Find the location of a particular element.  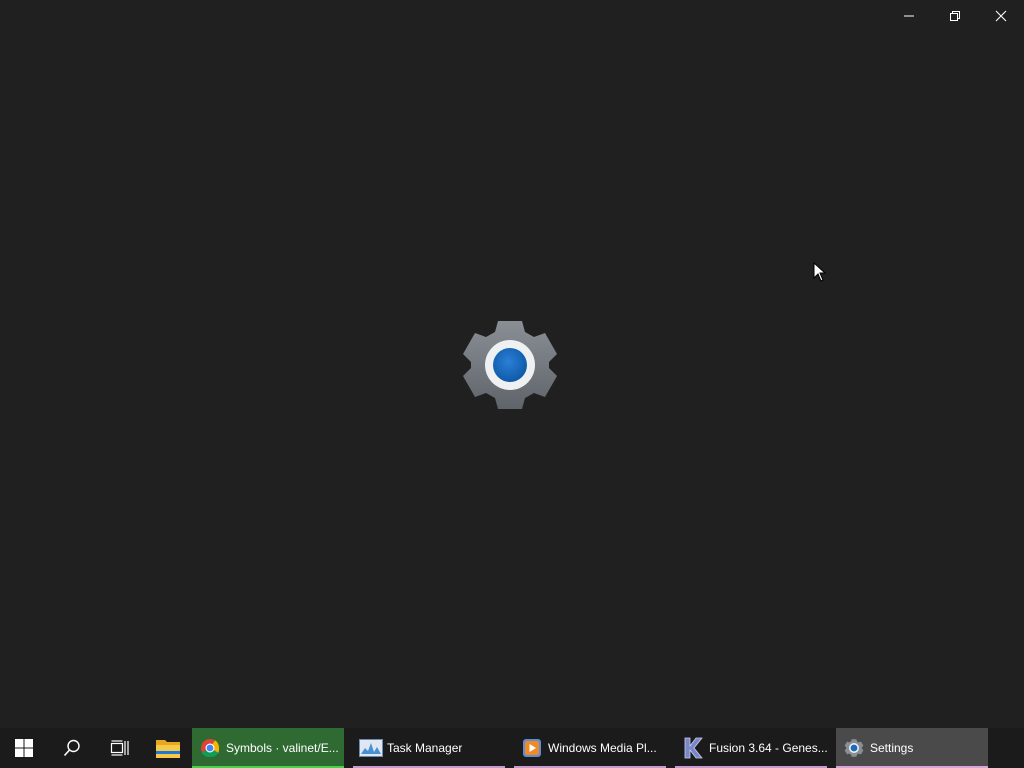

task-manager-icon is located at coordinates (371, 748).